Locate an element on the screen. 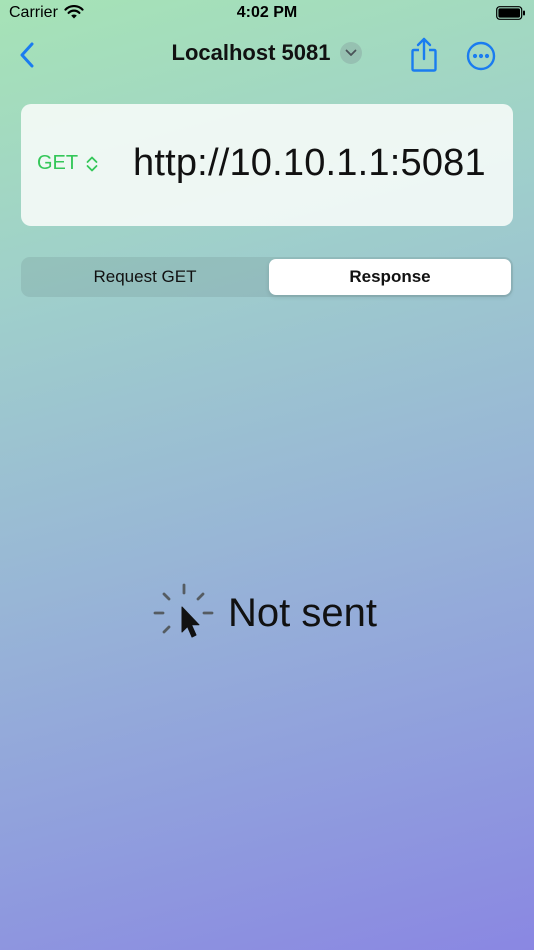 This screenshot has height=950, width=534. request-url-card: GET http://10.10.1.1:5081 is located at coordinates (267, 165).